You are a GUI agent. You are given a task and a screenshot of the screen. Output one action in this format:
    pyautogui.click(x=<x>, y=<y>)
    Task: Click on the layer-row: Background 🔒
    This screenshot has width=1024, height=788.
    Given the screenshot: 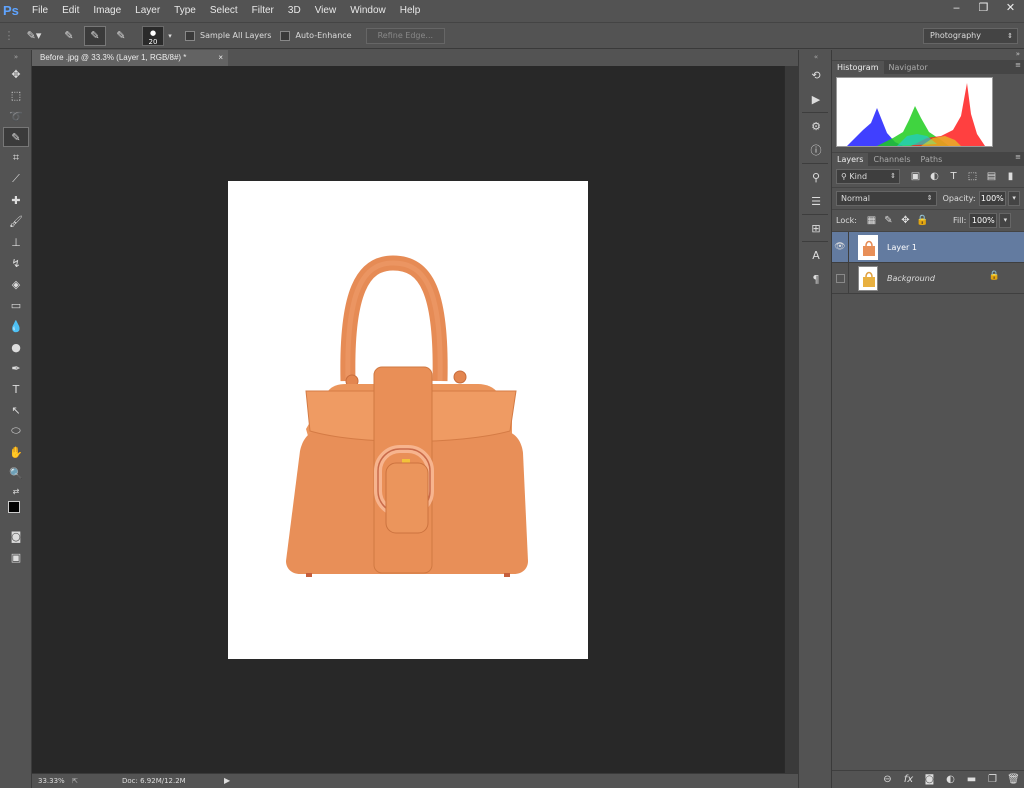 What is the action you would take?
    pyautogui.click(x=928, y=278)
    